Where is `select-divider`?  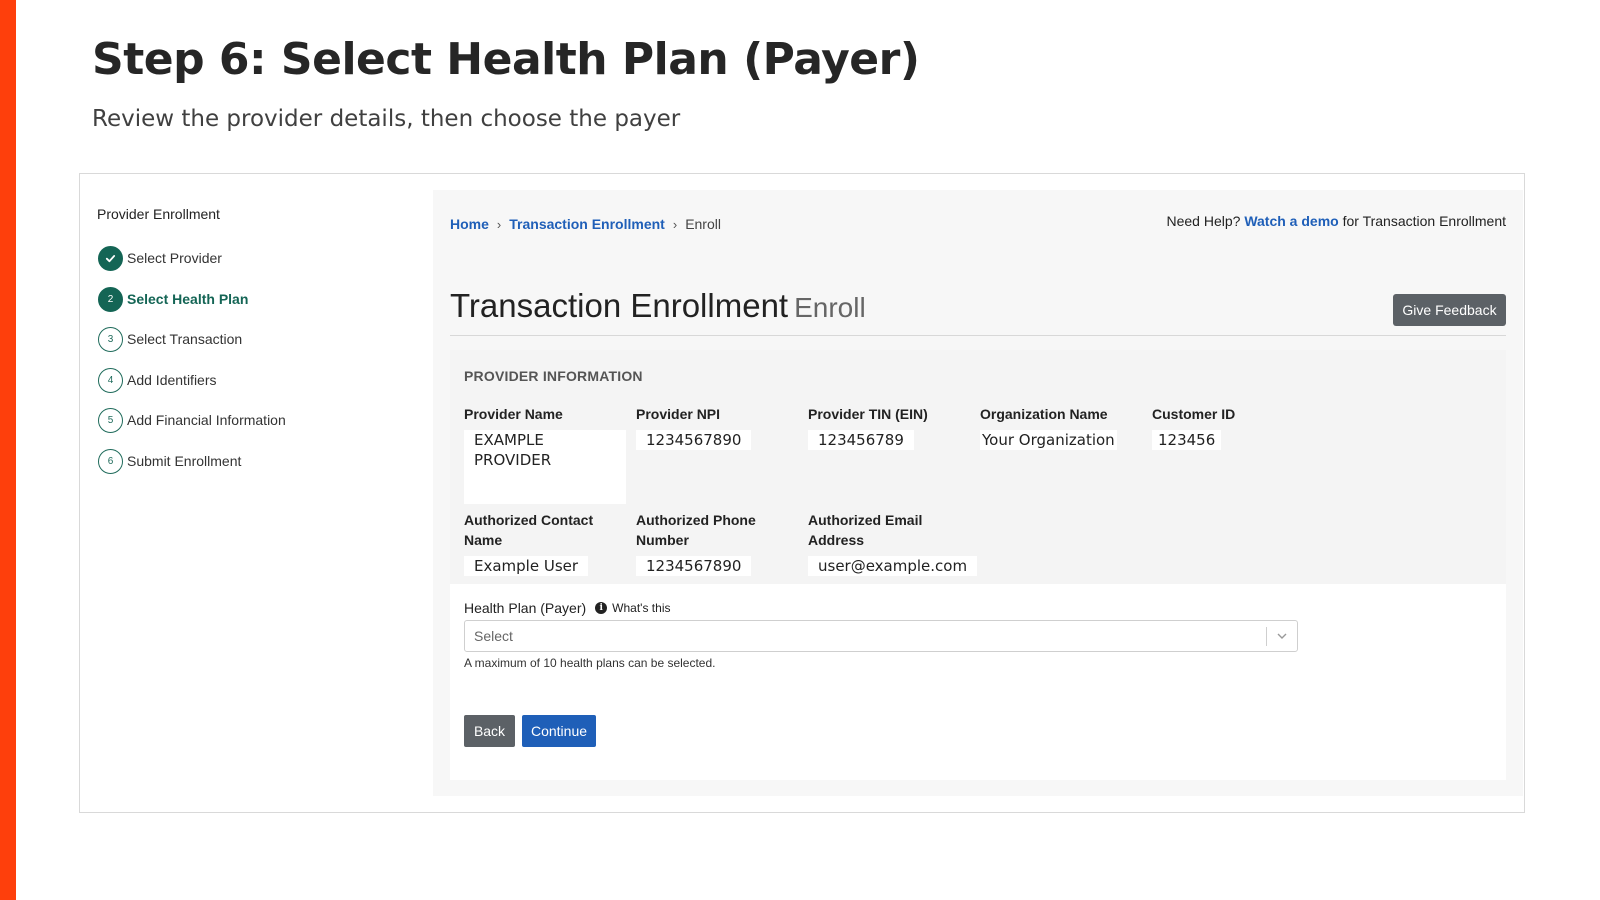
select-divider is located at coordinates (1266, 636).